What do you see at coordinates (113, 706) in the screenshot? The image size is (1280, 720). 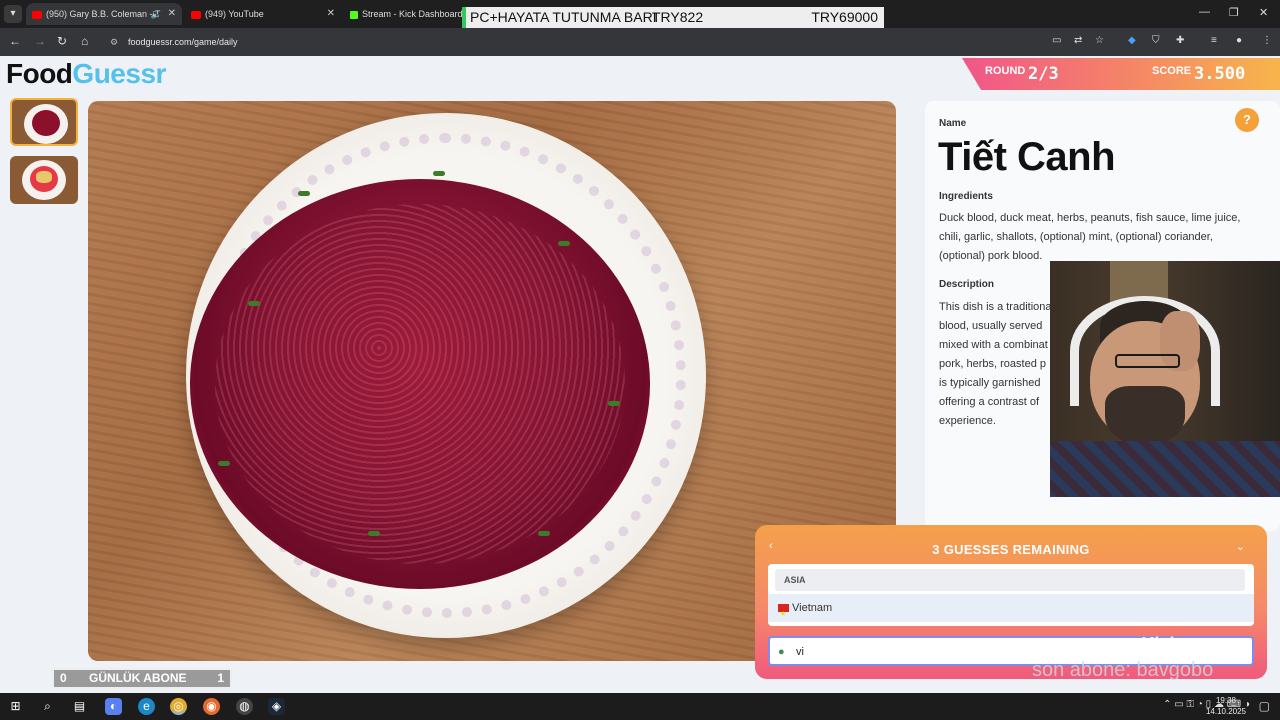 I see `copilot-icon: ◐` at bounding box center [113, 706].